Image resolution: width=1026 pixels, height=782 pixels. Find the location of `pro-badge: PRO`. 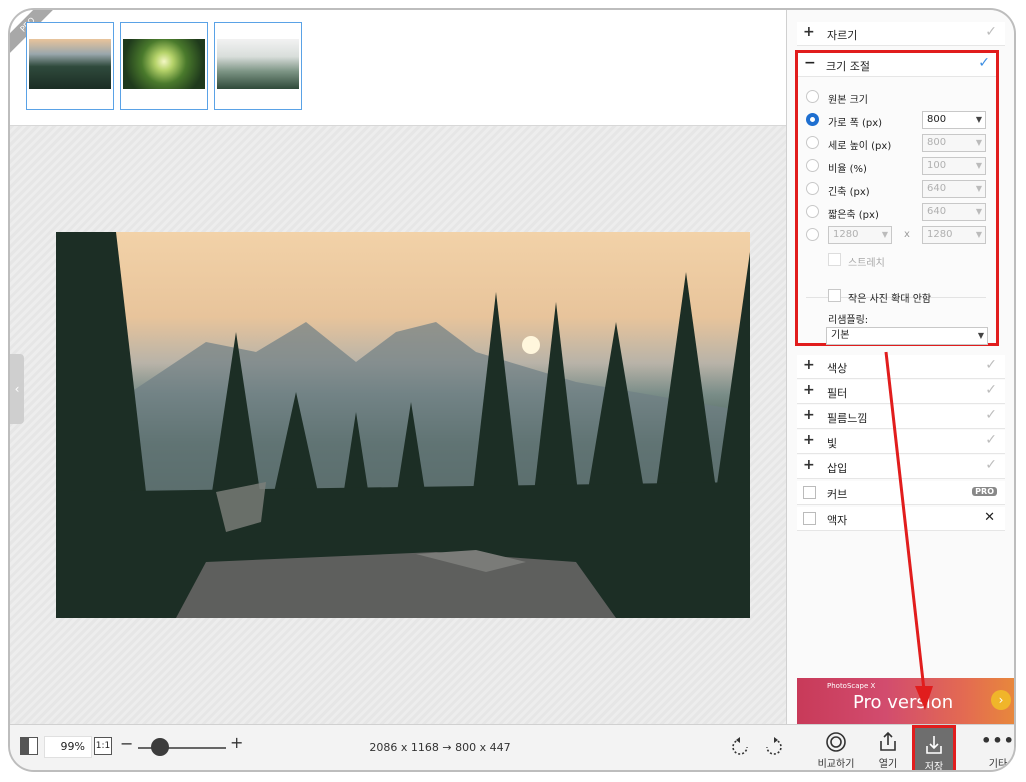

pro-badge: PRO is located at coordinates (984, 491).